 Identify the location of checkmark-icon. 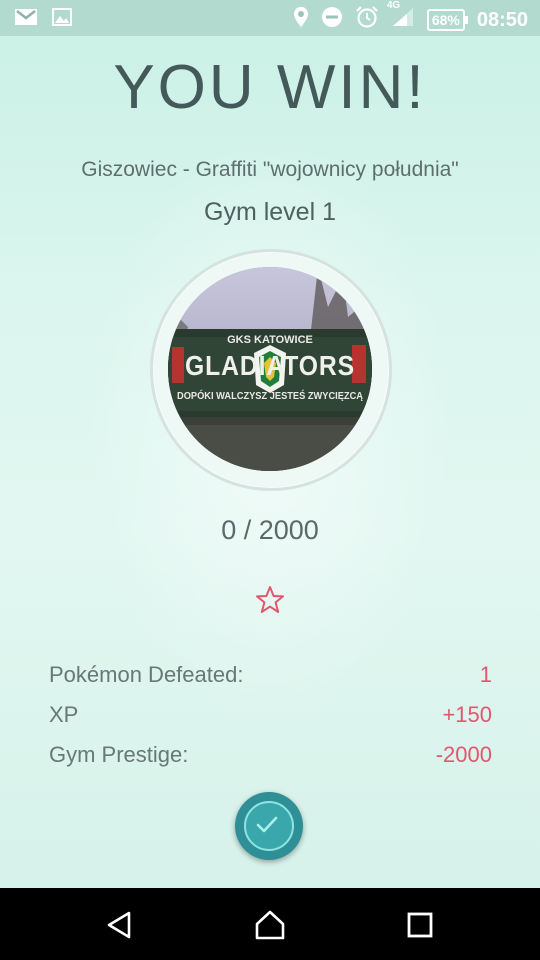
(267, 824).